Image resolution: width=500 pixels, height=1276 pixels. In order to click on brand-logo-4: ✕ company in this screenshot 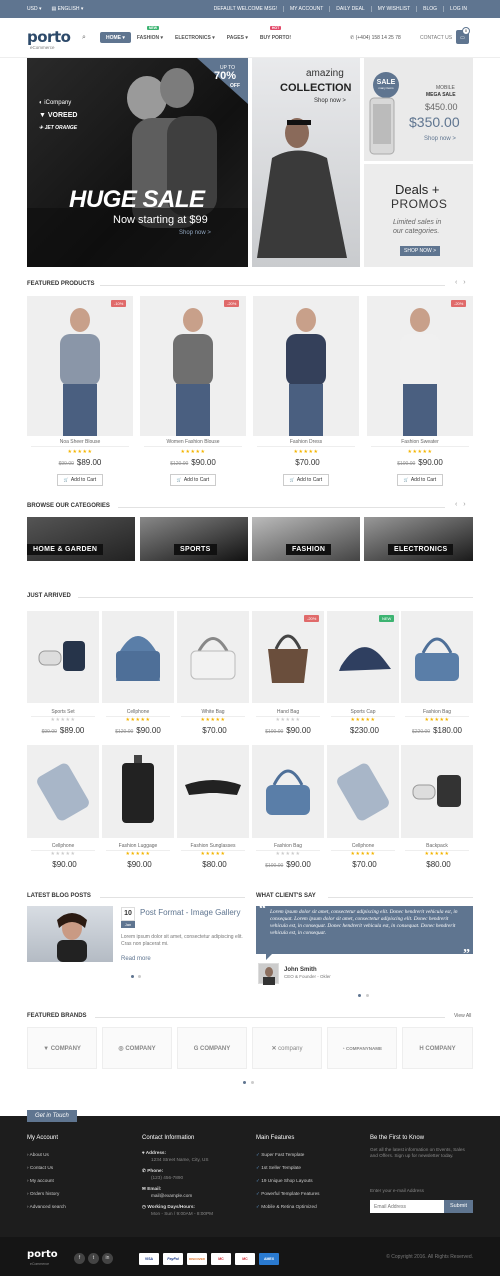, I will do `click(287, 1048)`.